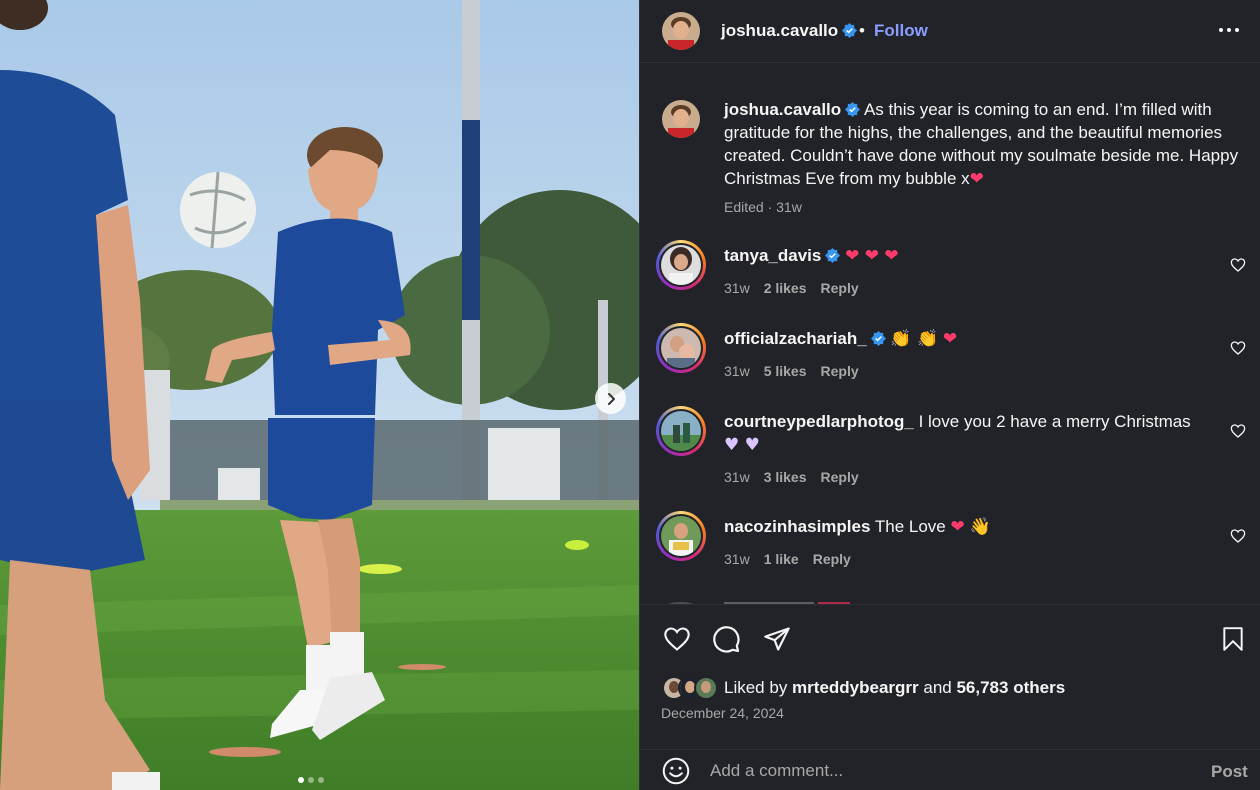 The image size is (1260, 790). I want to click on comment-meta: 31w 1 like Reply, so click(787, 559).